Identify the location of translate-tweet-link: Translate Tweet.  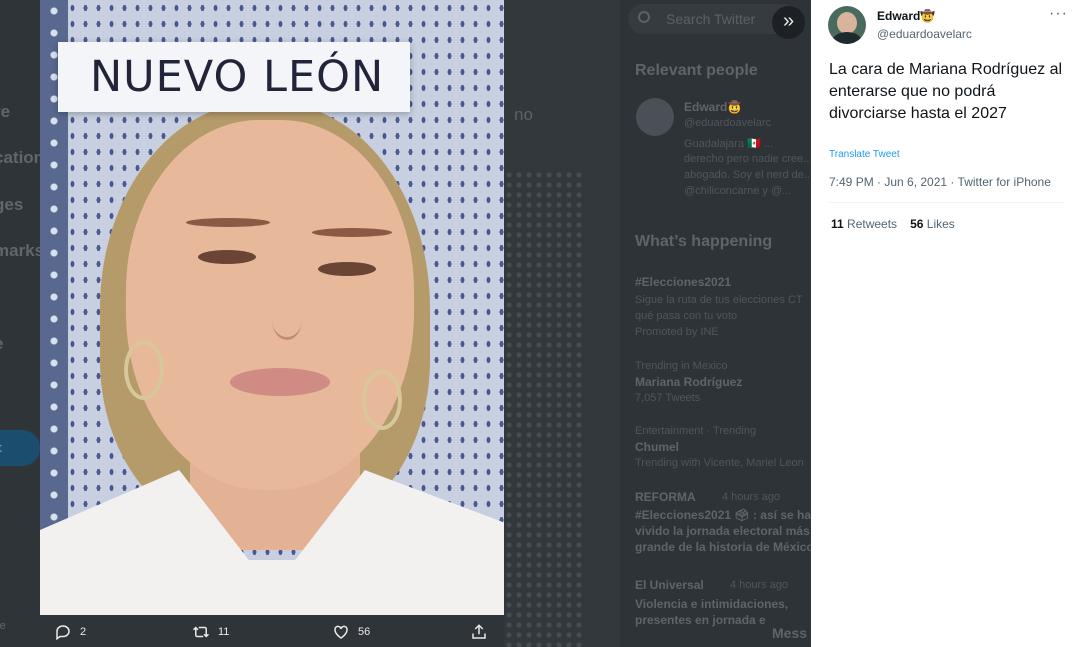
(864, 154).